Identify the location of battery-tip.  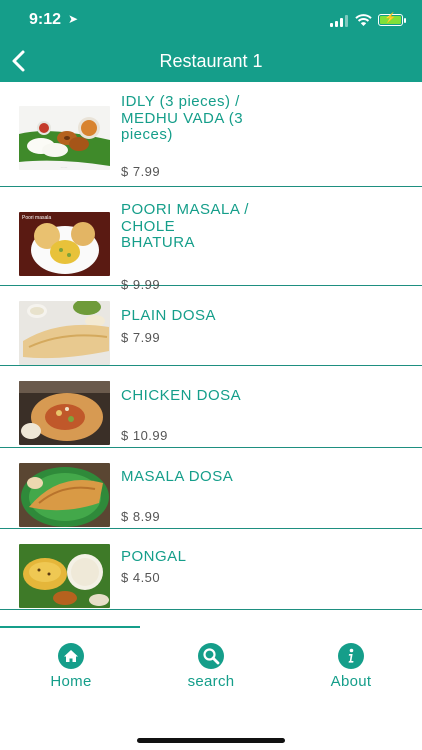
(405, 20).